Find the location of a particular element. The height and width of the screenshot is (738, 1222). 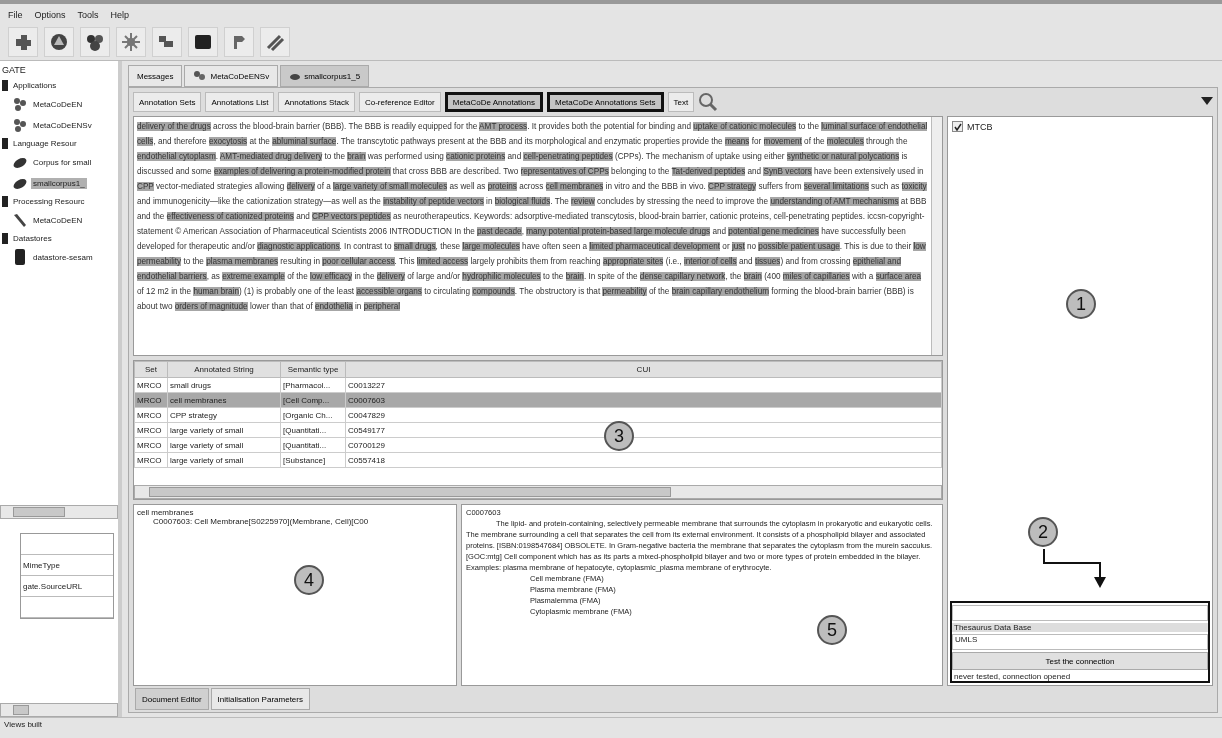

callout-number: 2 is located at coordinates (1043, 532).